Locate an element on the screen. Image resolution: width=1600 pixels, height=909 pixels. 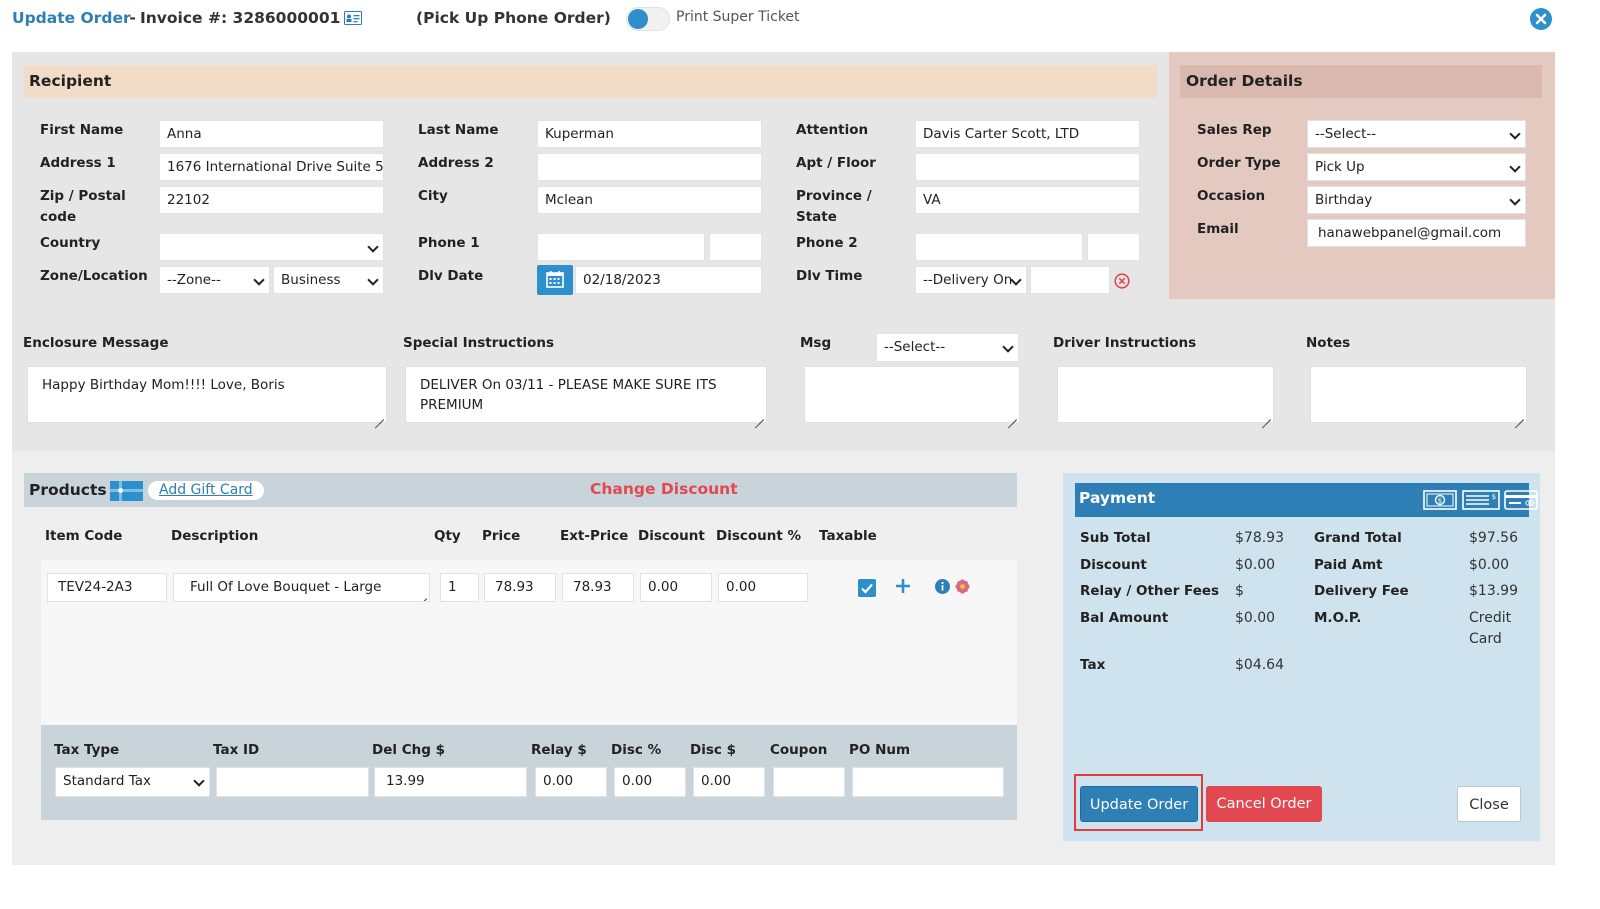
flower-icon is located at coordinates (962, 586).